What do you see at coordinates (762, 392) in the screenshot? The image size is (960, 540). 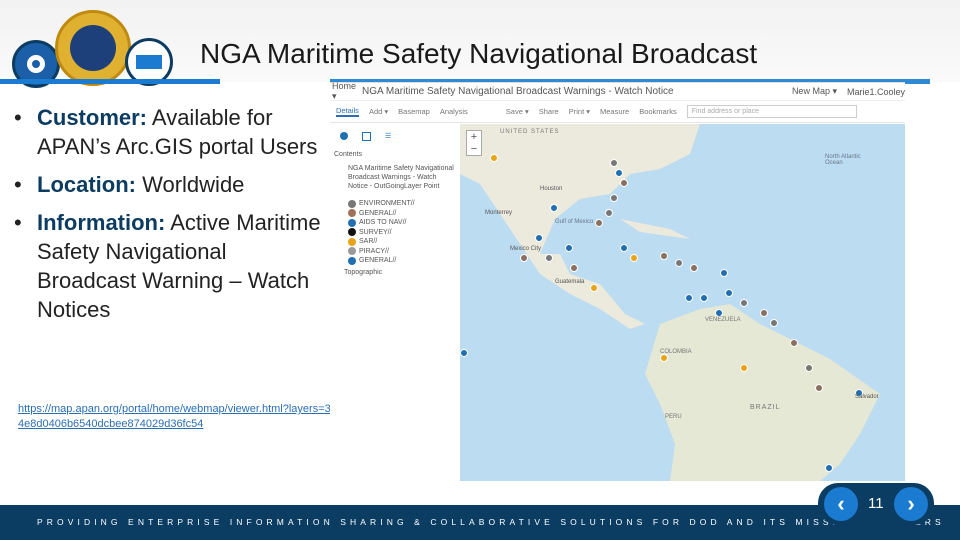 I see `land-south-america` at bounding box center [762, 392].